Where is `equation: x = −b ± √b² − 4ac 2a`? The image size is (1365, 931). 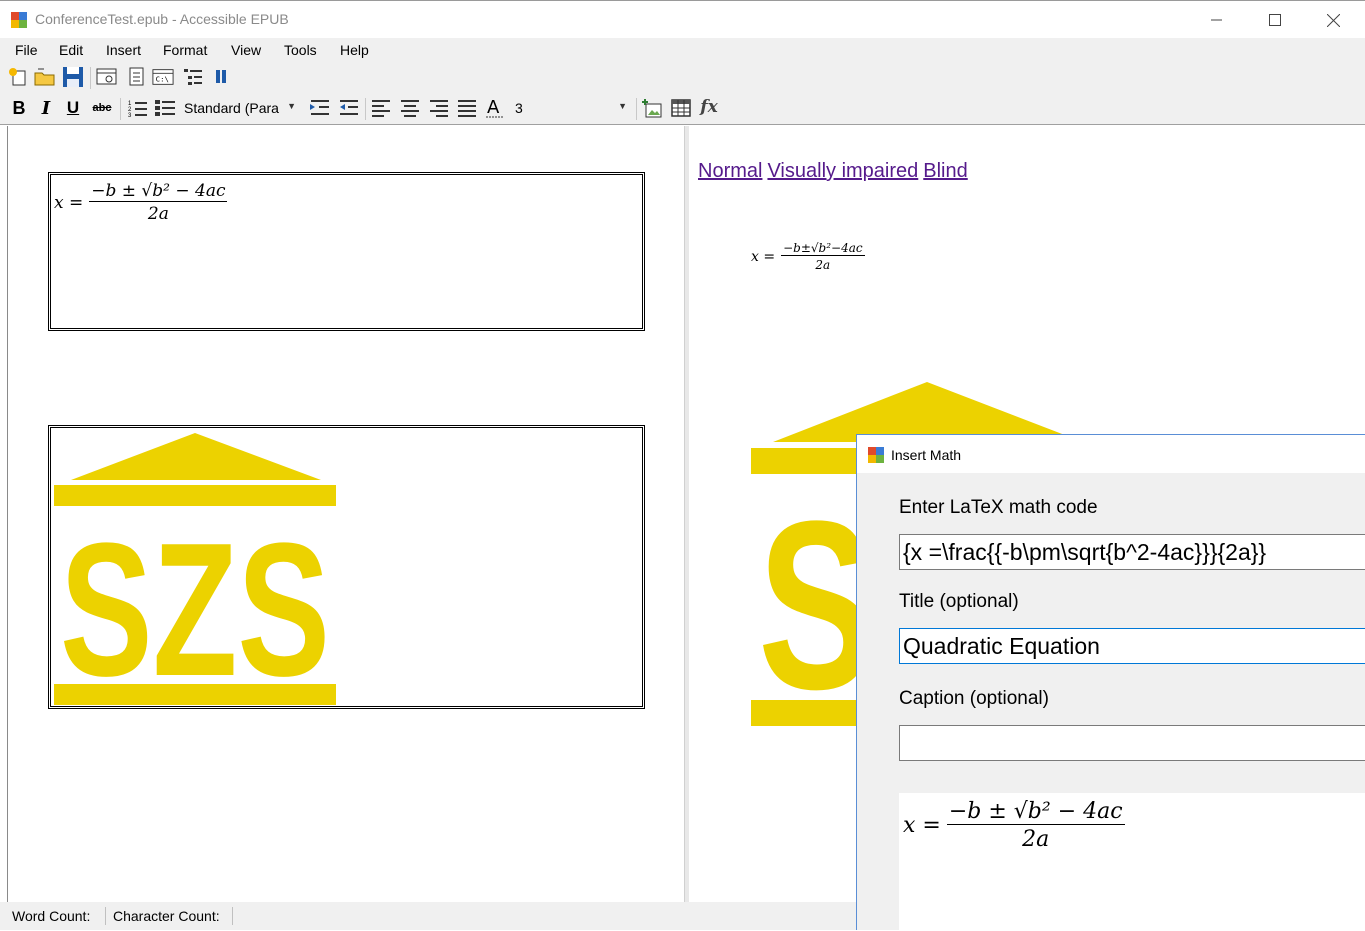 equation: x = −b ± √b² − 4ac 2a is located at coordinates (141, 202).